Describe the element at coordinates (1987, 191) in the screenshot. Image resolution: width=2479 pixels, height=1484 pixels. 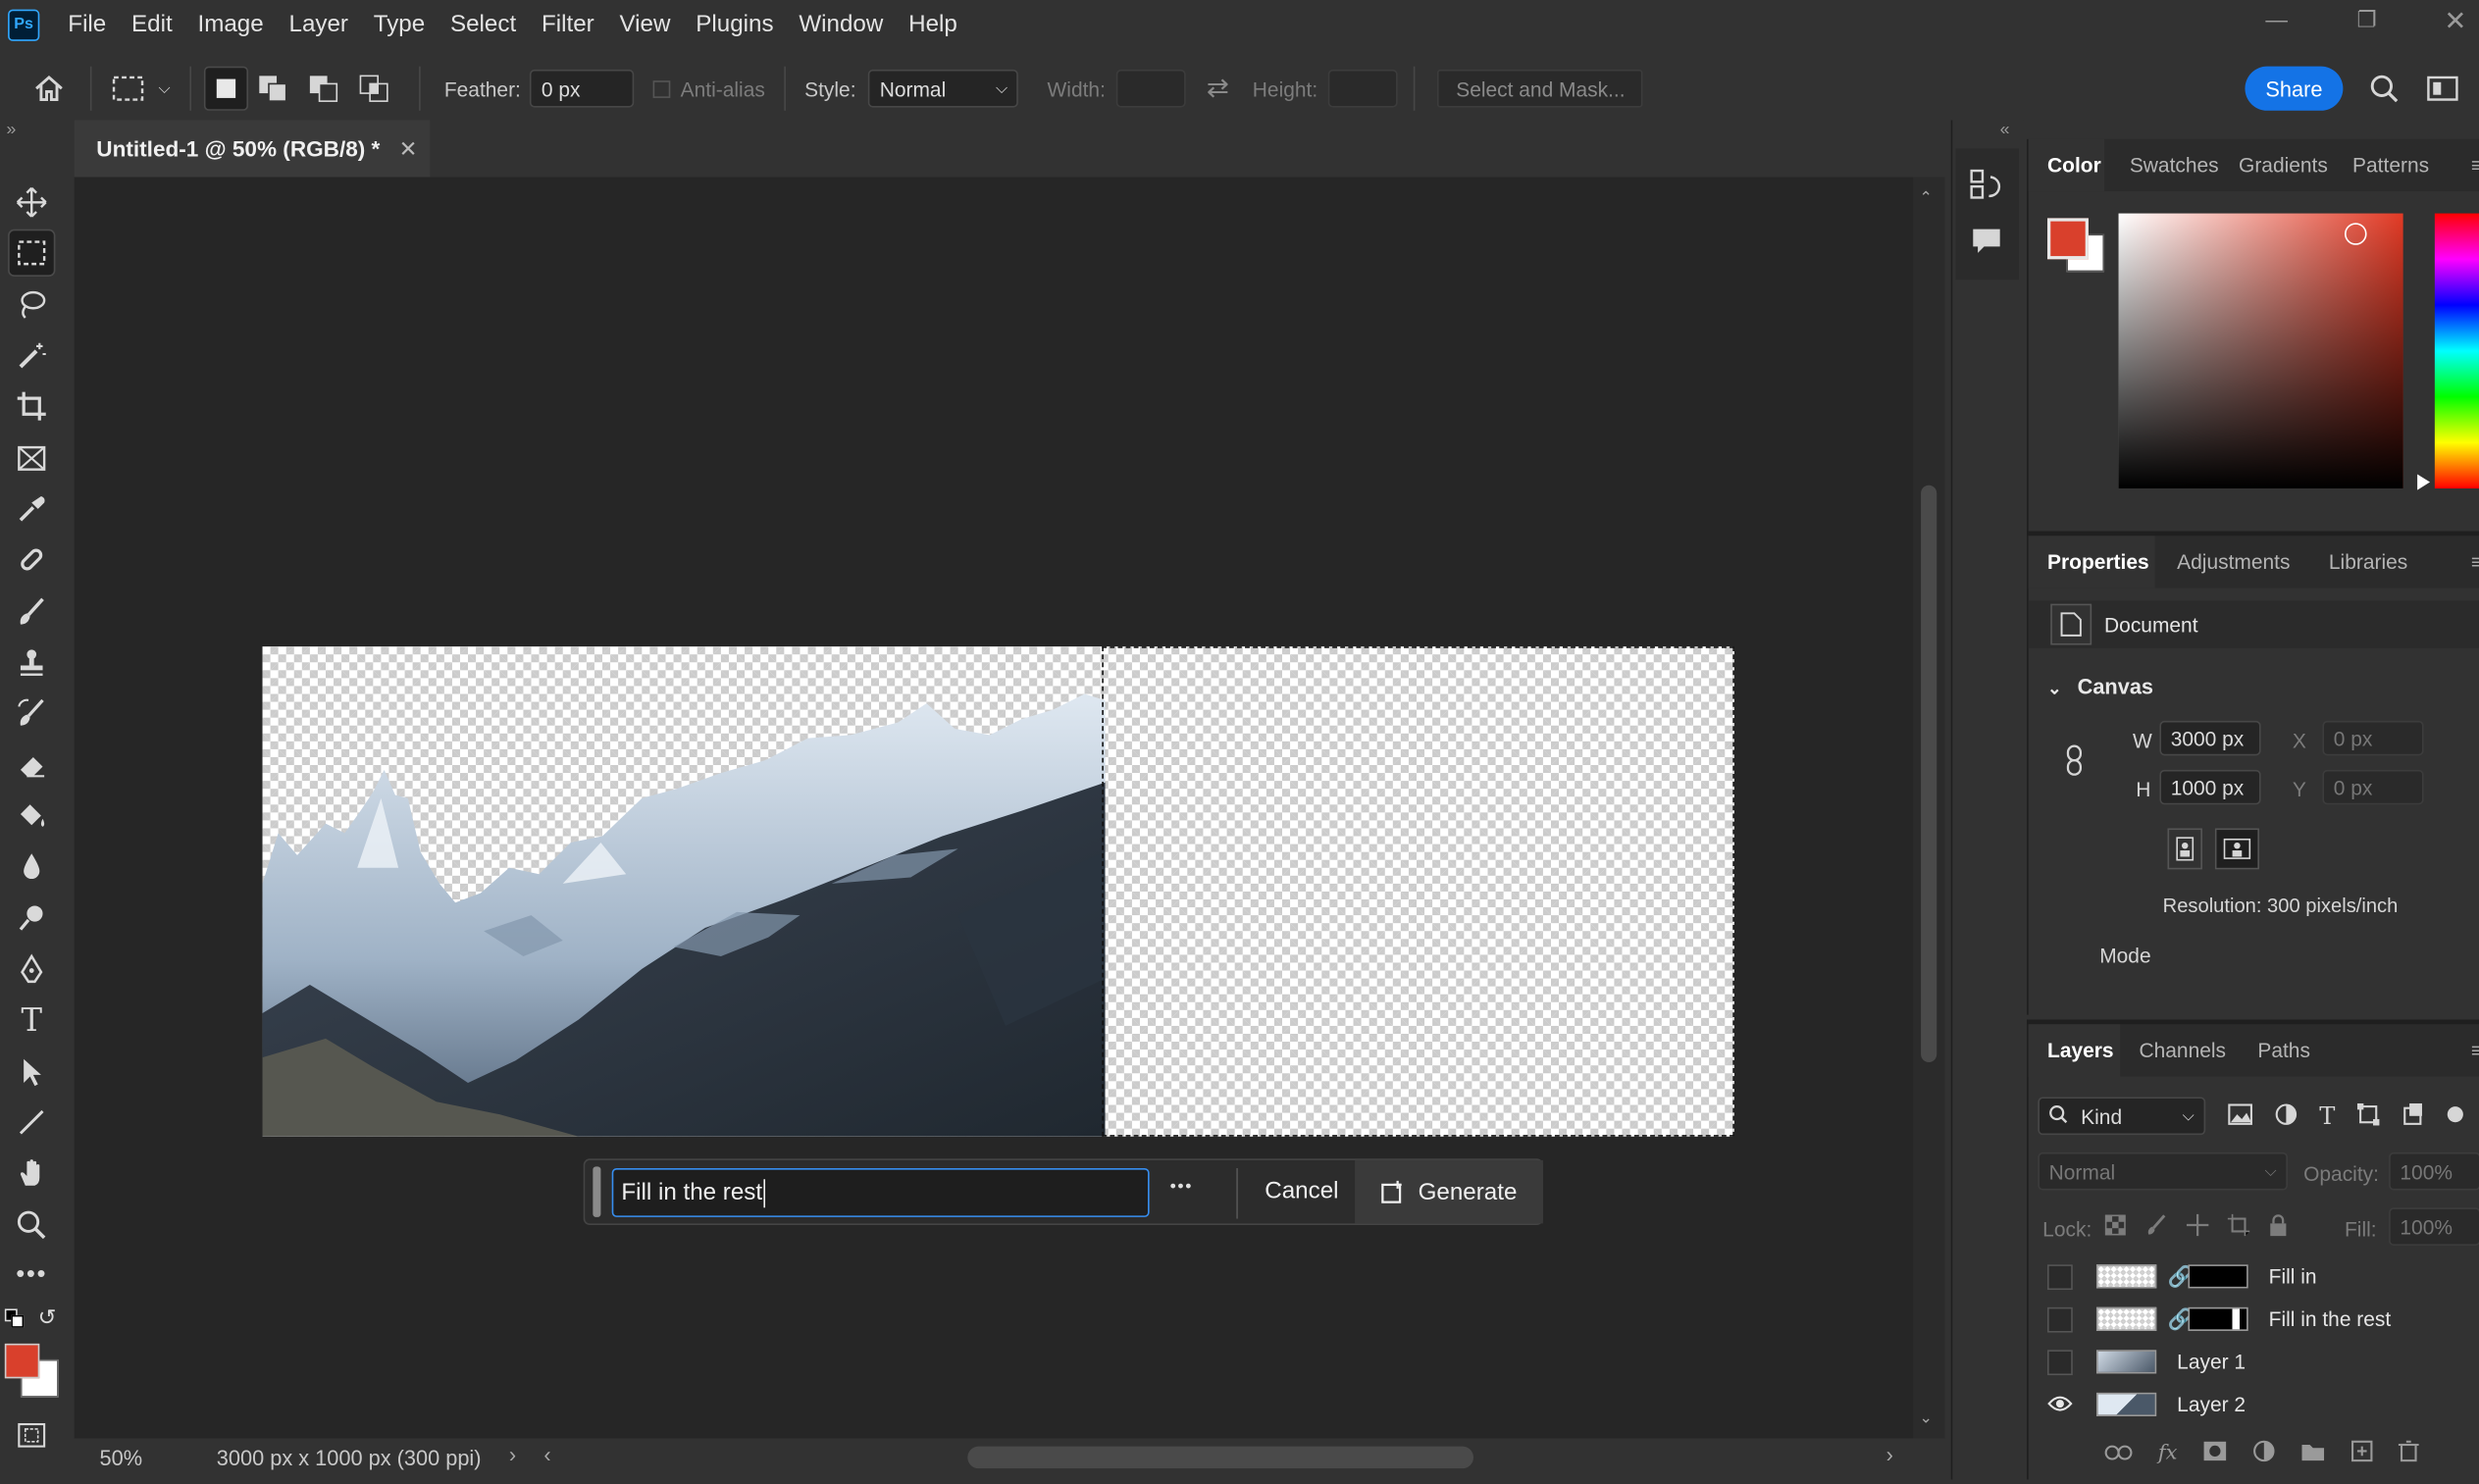
I see `history-icon` at that location.